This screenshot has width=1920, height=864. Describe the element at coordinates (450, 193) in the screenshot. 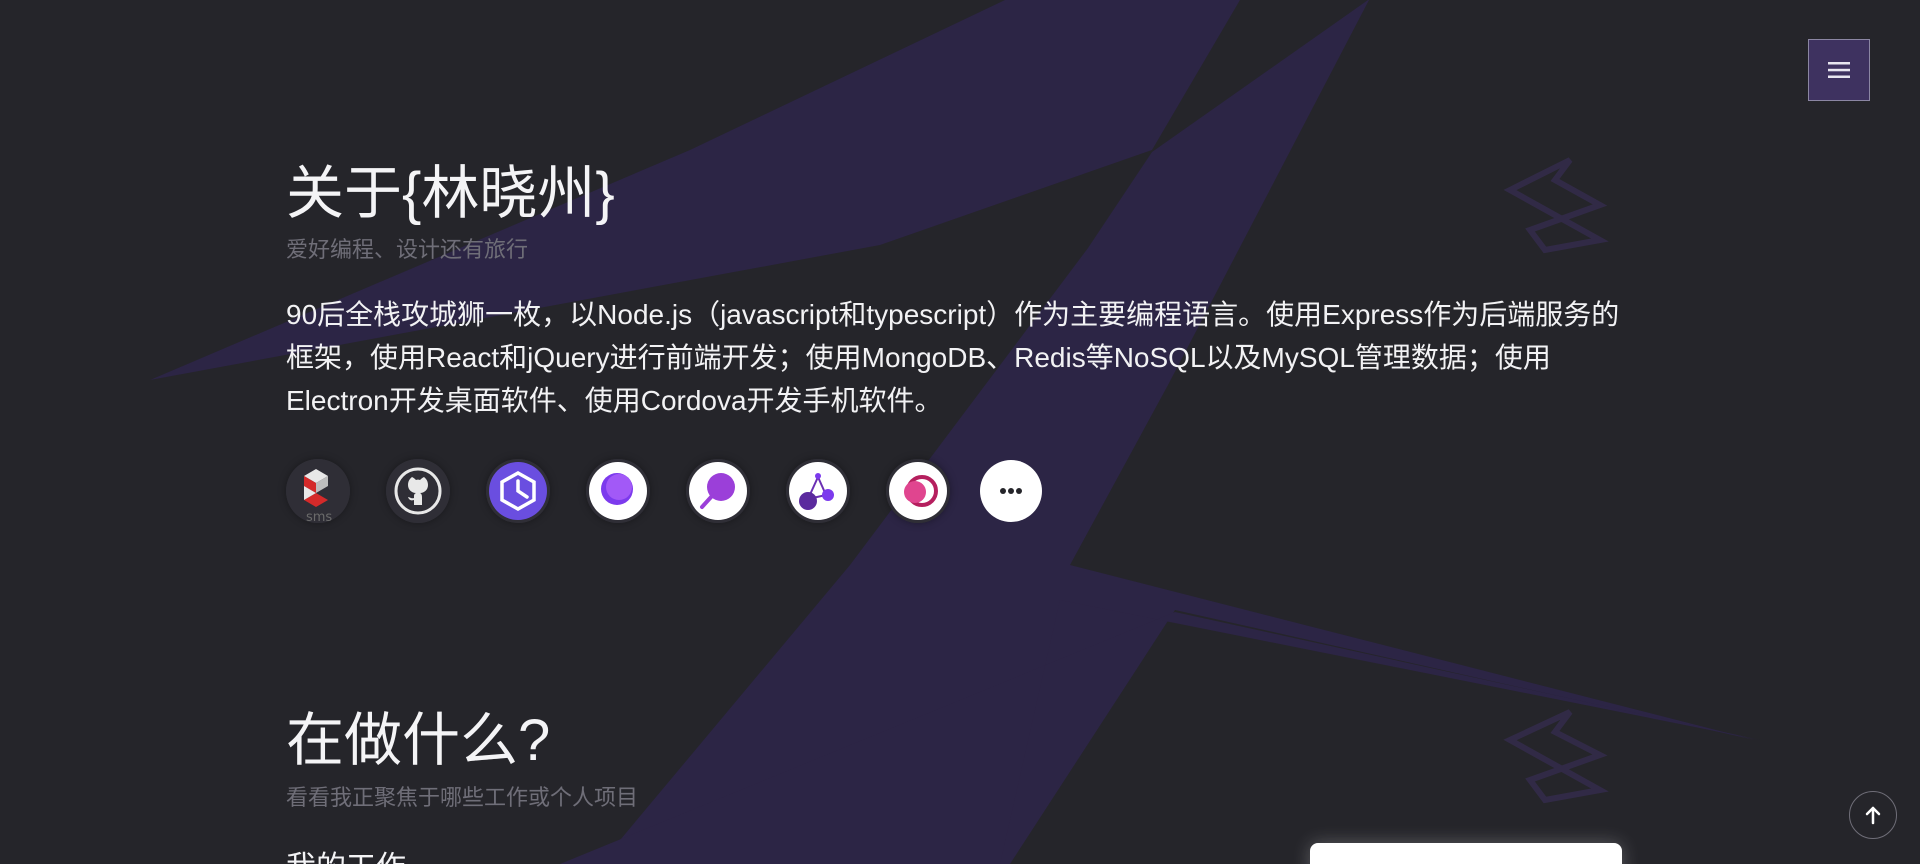

I see `about-title: 关于{林晓州}` at that location.